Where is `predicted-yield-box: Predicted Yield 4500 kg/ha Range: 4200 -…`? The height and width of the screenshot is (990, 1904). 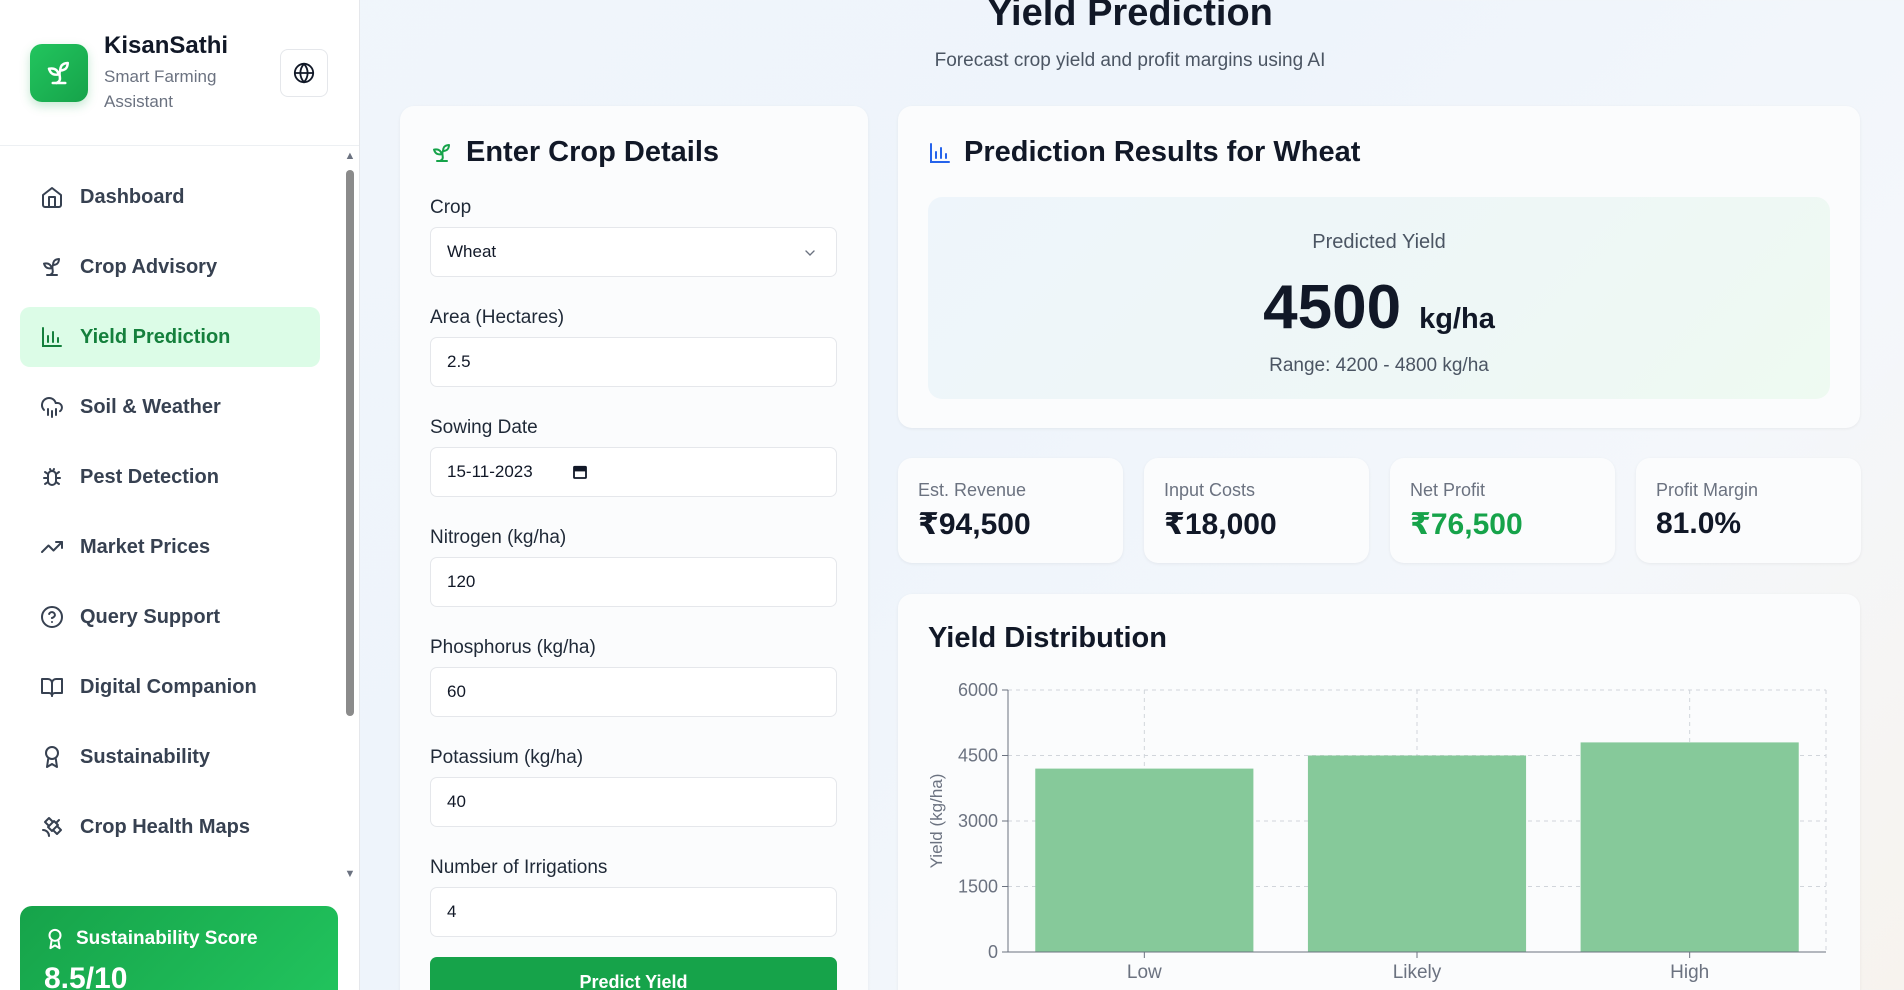 predicted-yield-box: Predicted Yield 4500 kg/ha Range: 4200 -… is located at coordinates (1379, 298).